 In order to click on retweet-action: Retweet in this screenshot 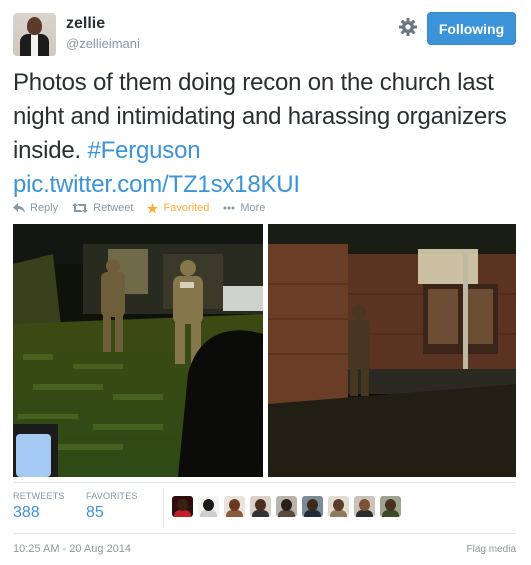, I will do `click(102, 208)`.